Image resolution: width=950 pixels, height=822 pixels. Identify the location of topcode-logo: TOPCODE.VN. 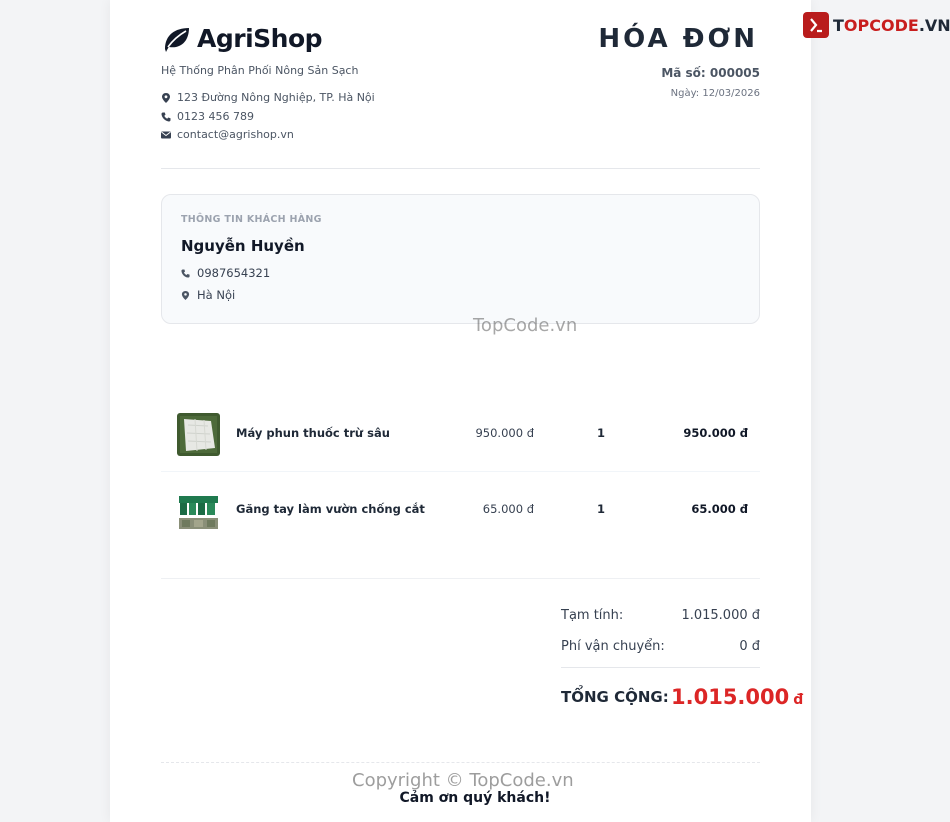
(876, 25).